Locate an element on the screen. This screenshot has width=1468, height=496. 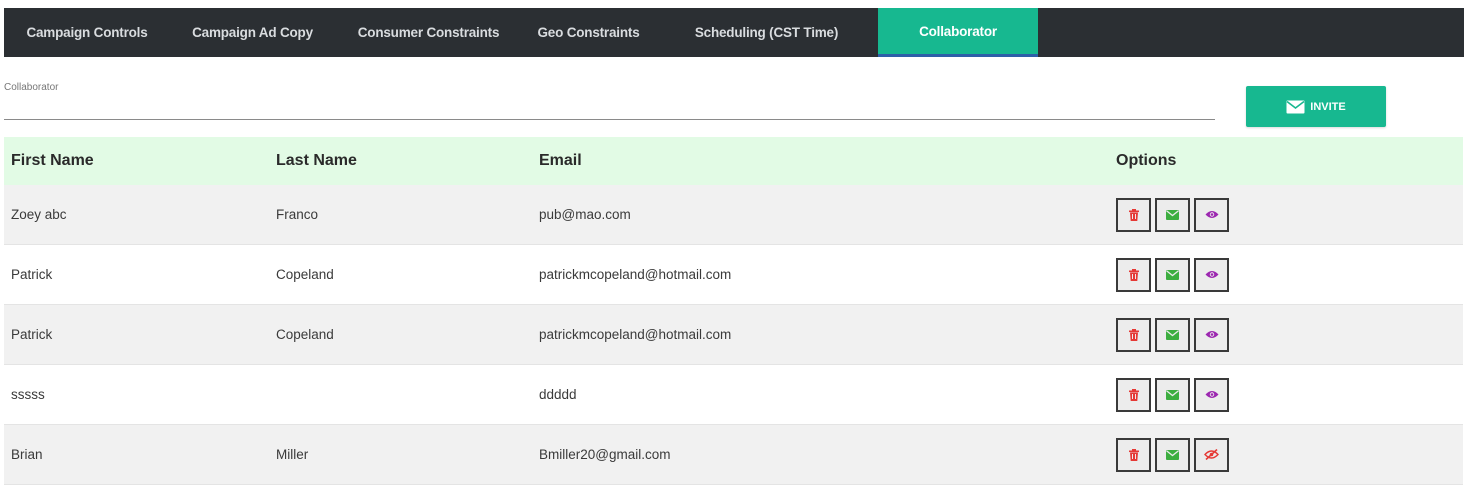
tab-collaborator: Collaborator is located at coordinates (958, 32).